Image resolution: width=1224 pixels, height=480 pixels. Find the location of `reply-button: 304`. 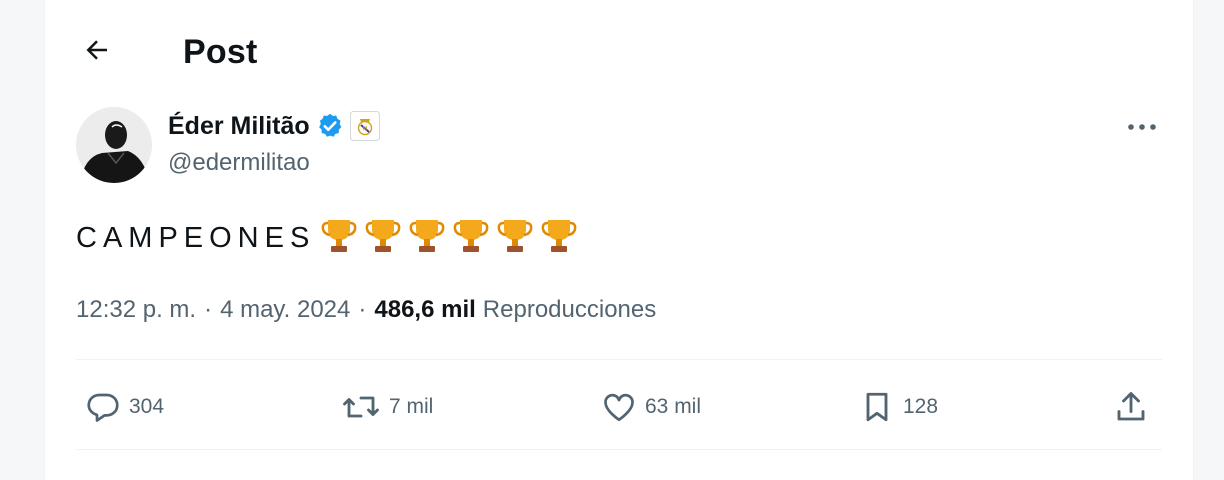

reply-button: 304 is located at coordinates (124, 407).